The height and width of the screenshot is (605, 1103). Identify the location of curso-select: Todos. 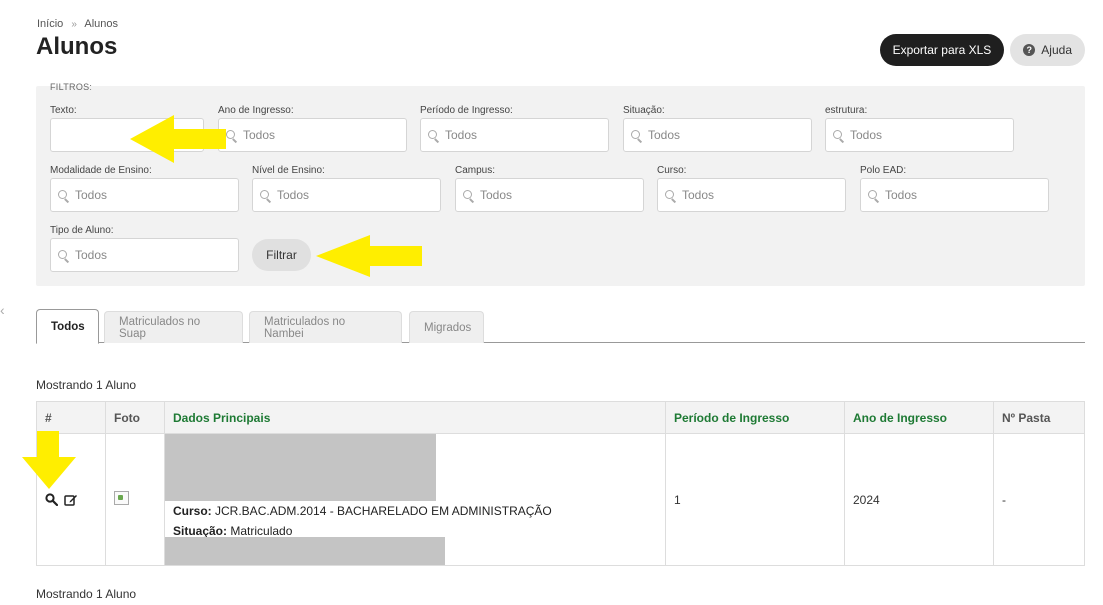
(751, 195).